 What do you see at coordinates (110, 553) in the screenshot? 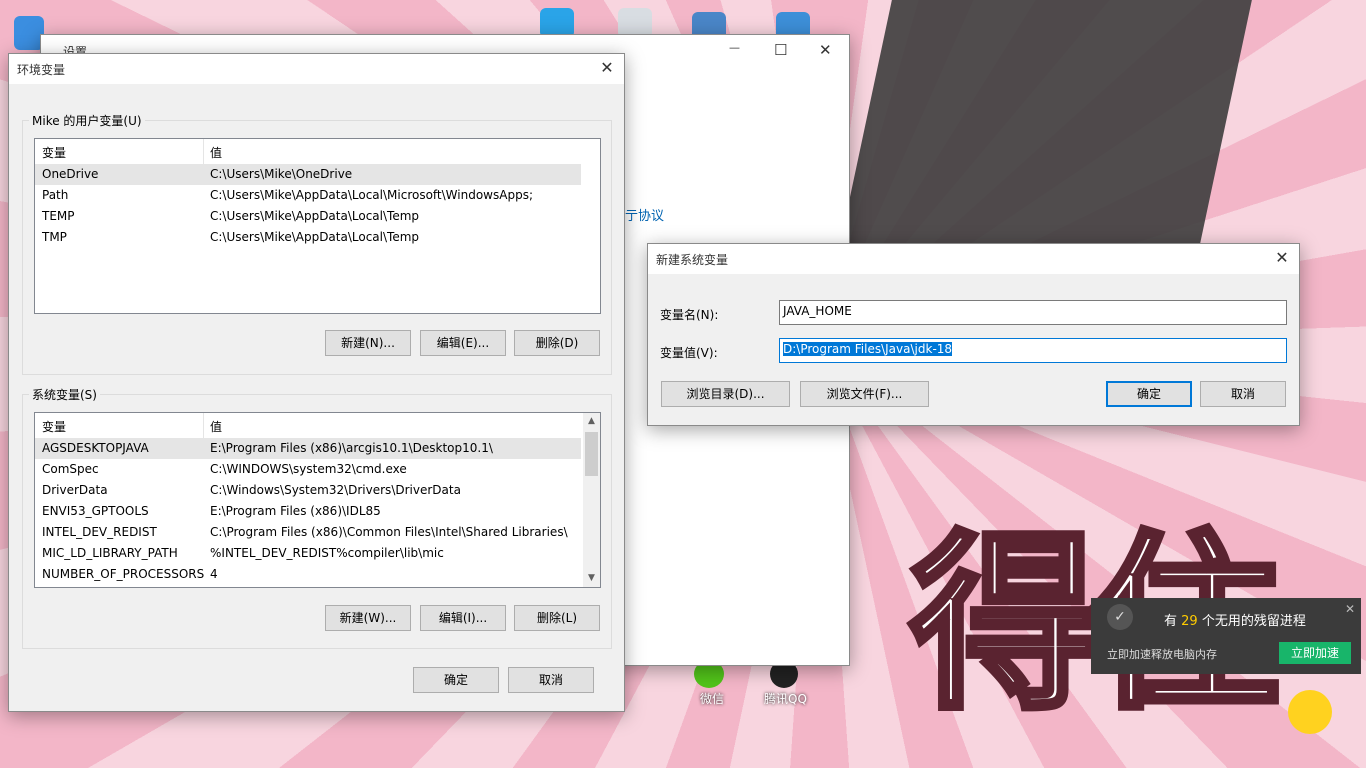
I see `var-name: MIC_LD_LIBRARY_PATH` at bounding box center [110, 553].